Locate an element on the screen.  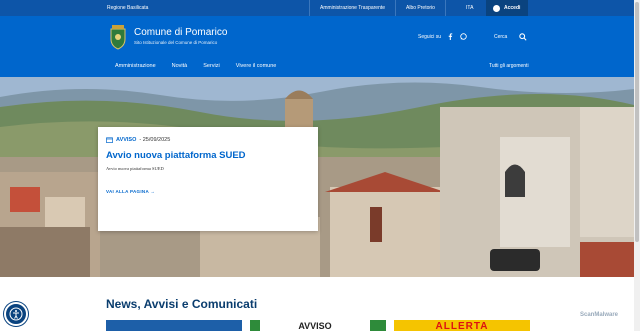
card-more-link: VAI ALLA PAGINA → is located at coordinates (130, 191).